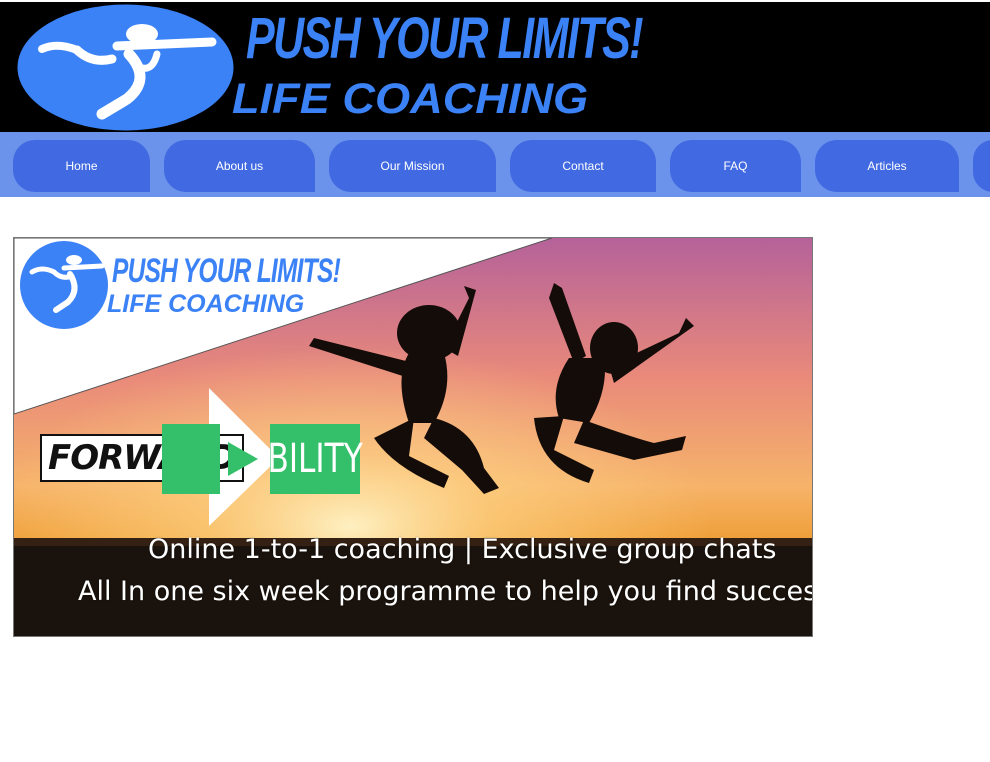 This screenshot has height=762, width=990. I want to click on nav-faq: FAQ, so click(735, 166).